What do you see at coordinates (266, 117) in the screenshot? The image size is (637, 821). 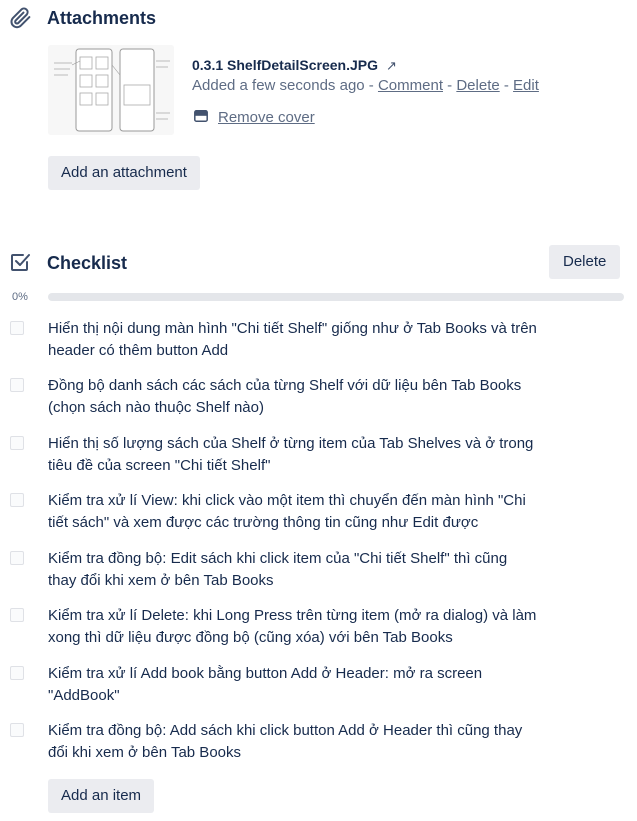 I see `remove-cover-label: Remove cover` at bounding box center [266, 117].